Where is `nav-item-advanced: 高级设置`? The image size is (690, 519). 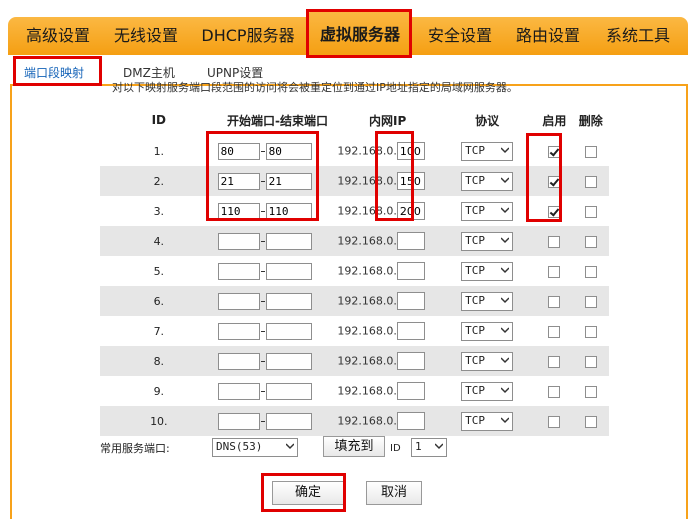 nav-item-advanced: 高级设置 is located at coordinates (58, 36).